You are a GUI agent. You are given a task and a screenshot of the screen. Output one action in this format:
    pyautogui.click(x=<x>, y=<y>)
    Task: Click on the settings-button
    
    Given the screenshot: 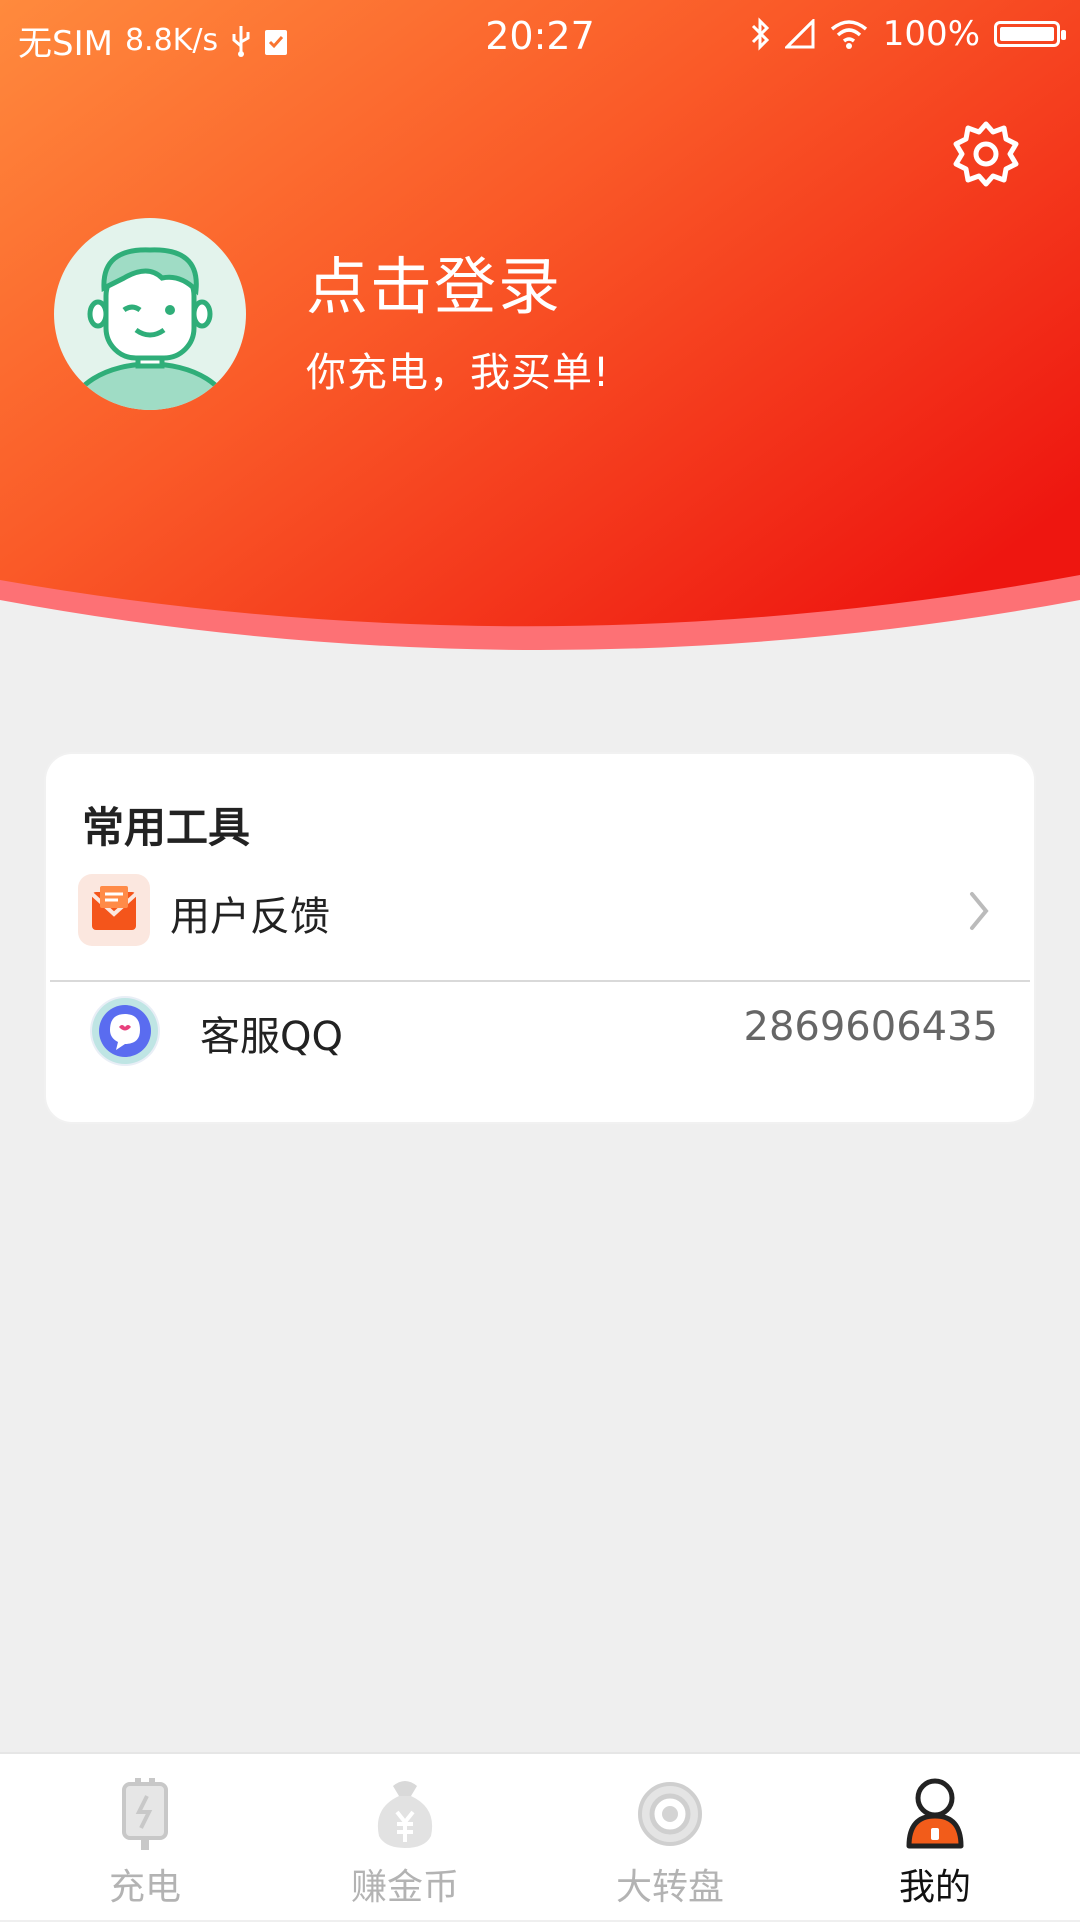 What is the action you would take?
    pyautogui.click(x=986, y=154)
    